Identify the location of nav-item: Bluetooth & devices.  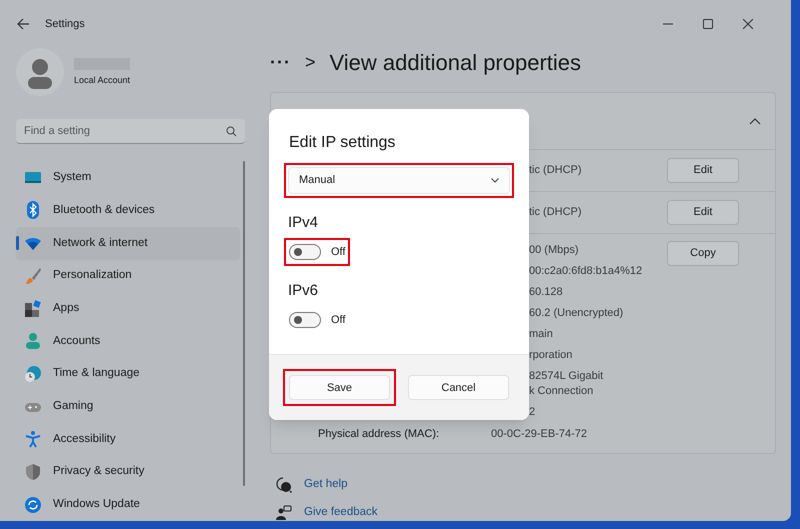
(128, 210).